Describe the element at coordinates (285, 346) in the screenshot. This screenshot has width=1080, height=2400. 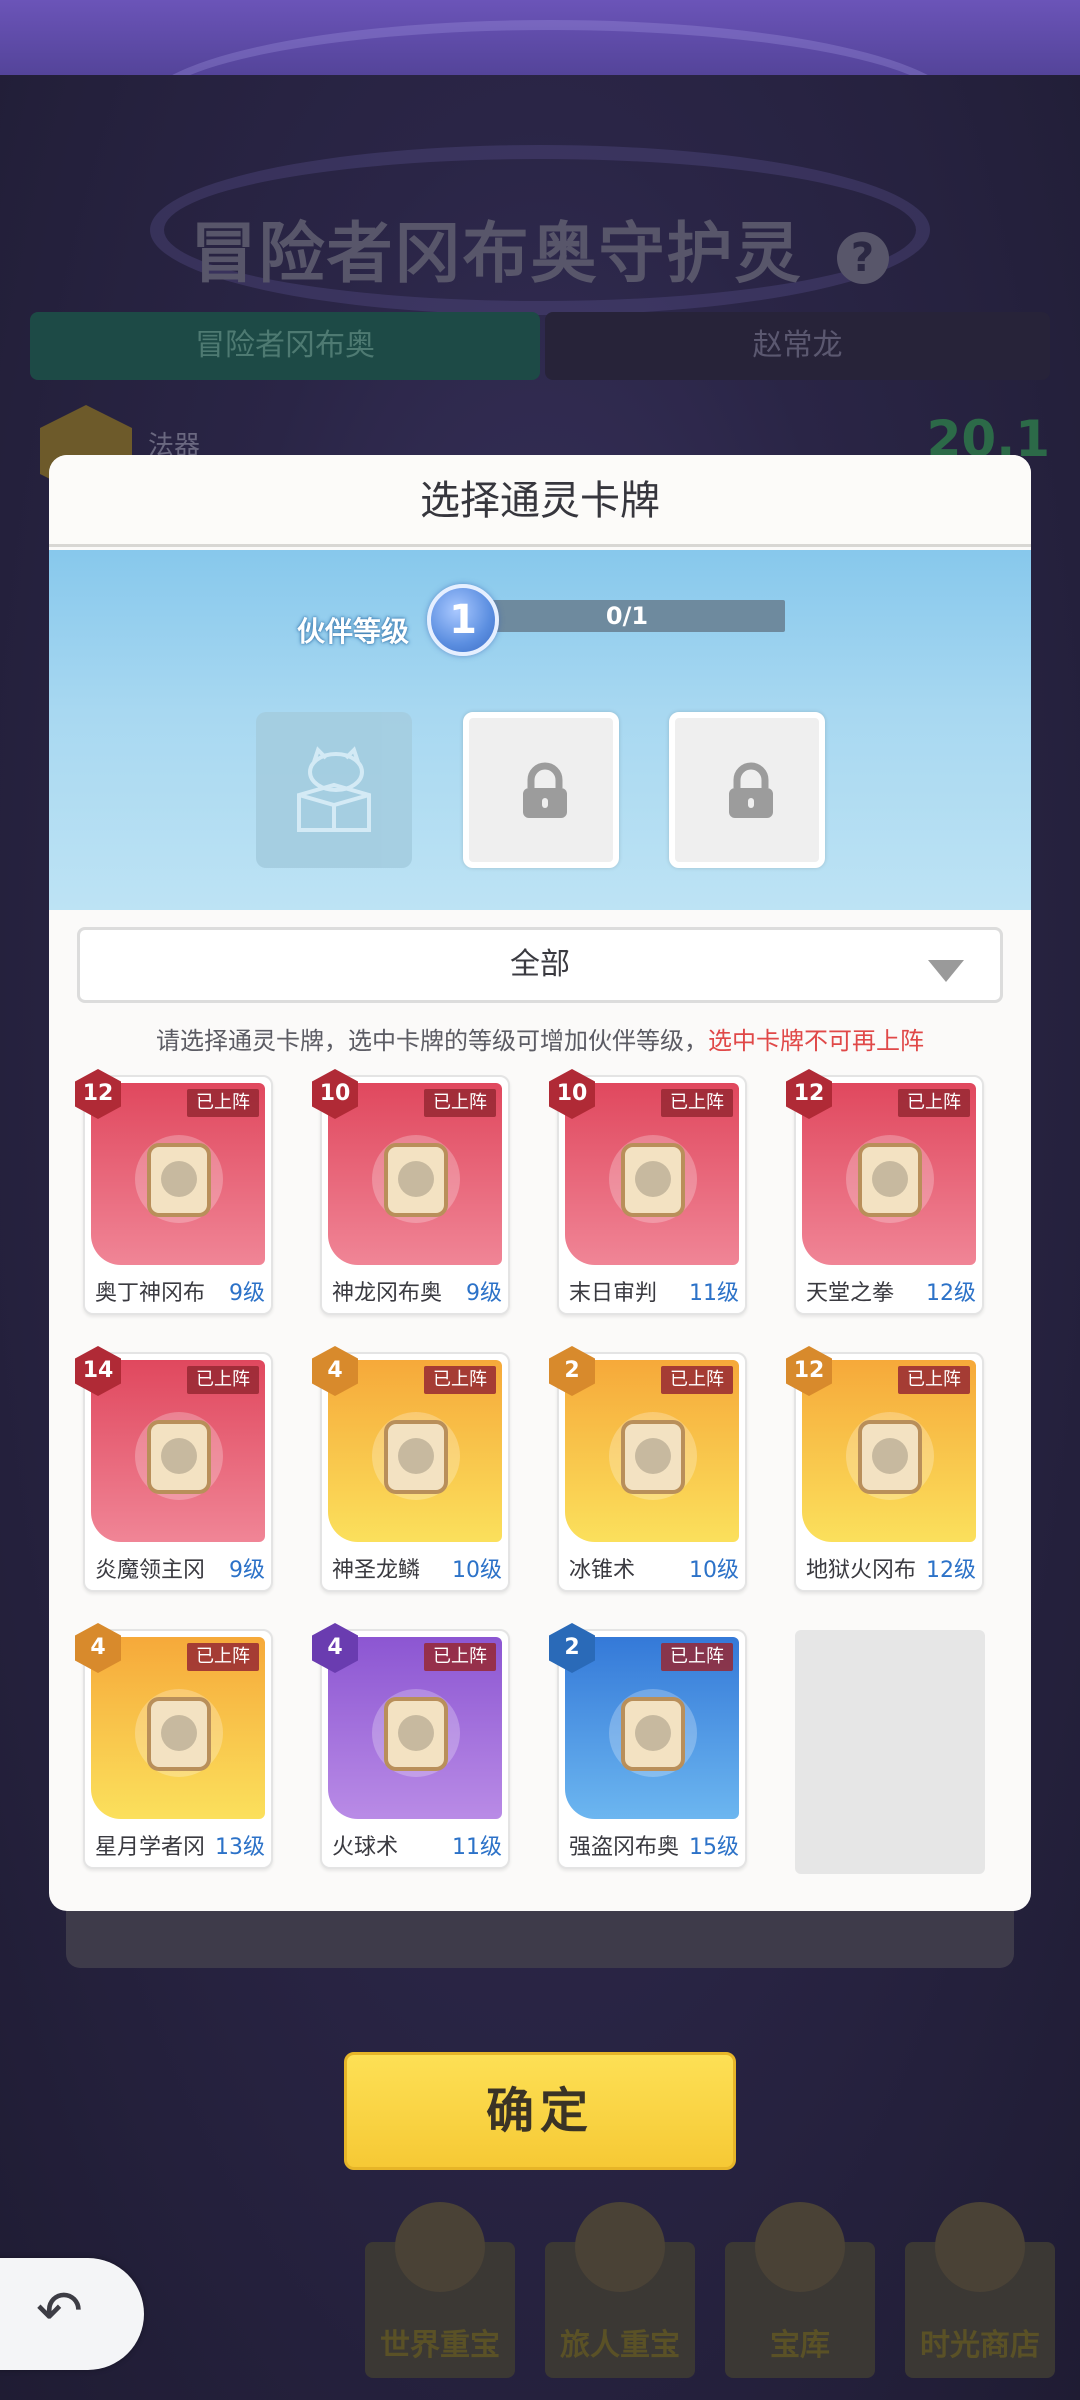
I see `tab-adventurer: 冒险者冈布奥` at that location.